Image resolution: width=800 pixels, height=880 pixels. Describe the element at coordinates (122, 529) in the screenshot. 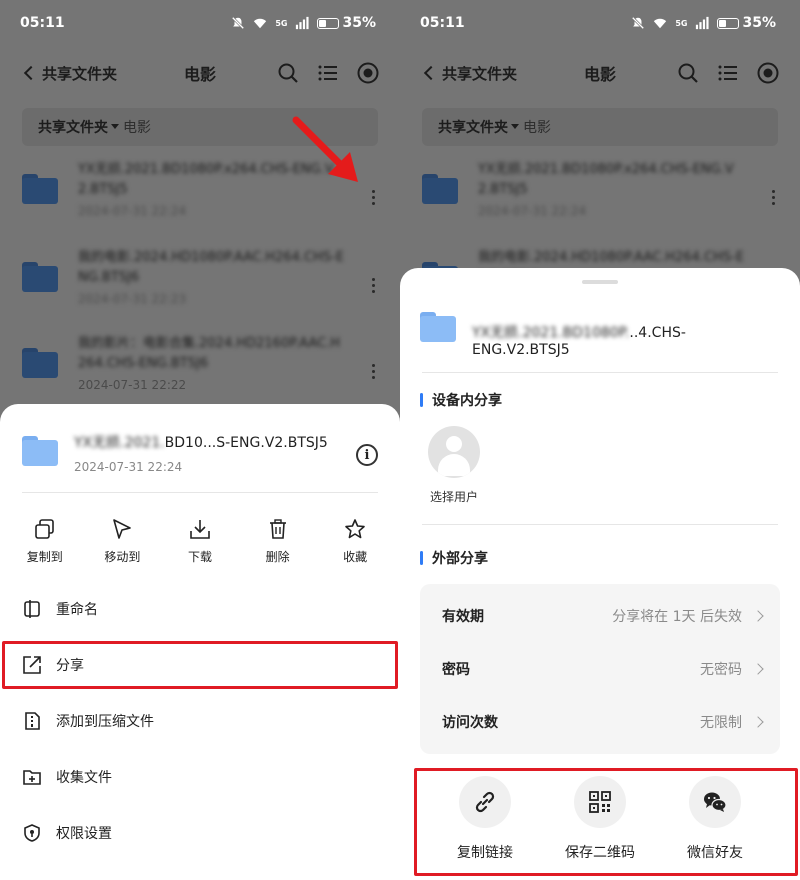

I see `move-icon` at that location.